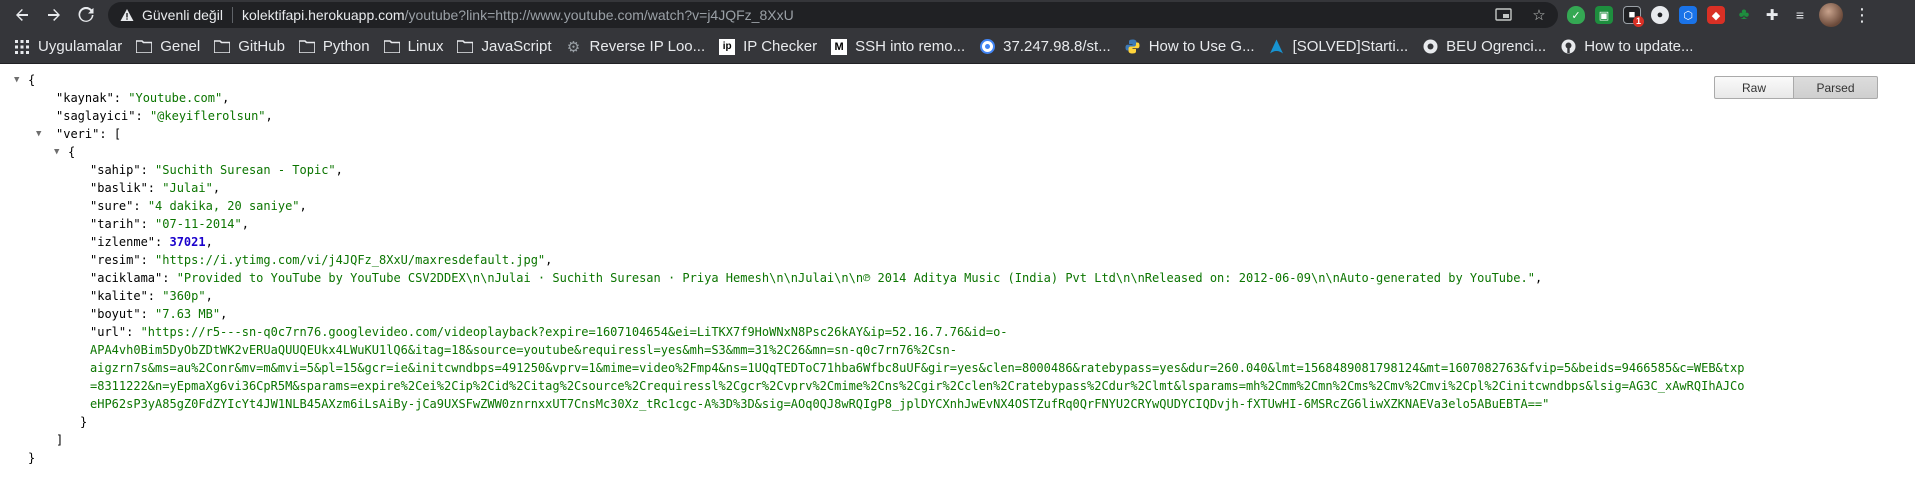  Describe the element at coordinates (112, 206) in the screenshot. I see `json-key: "sure"` at that location.